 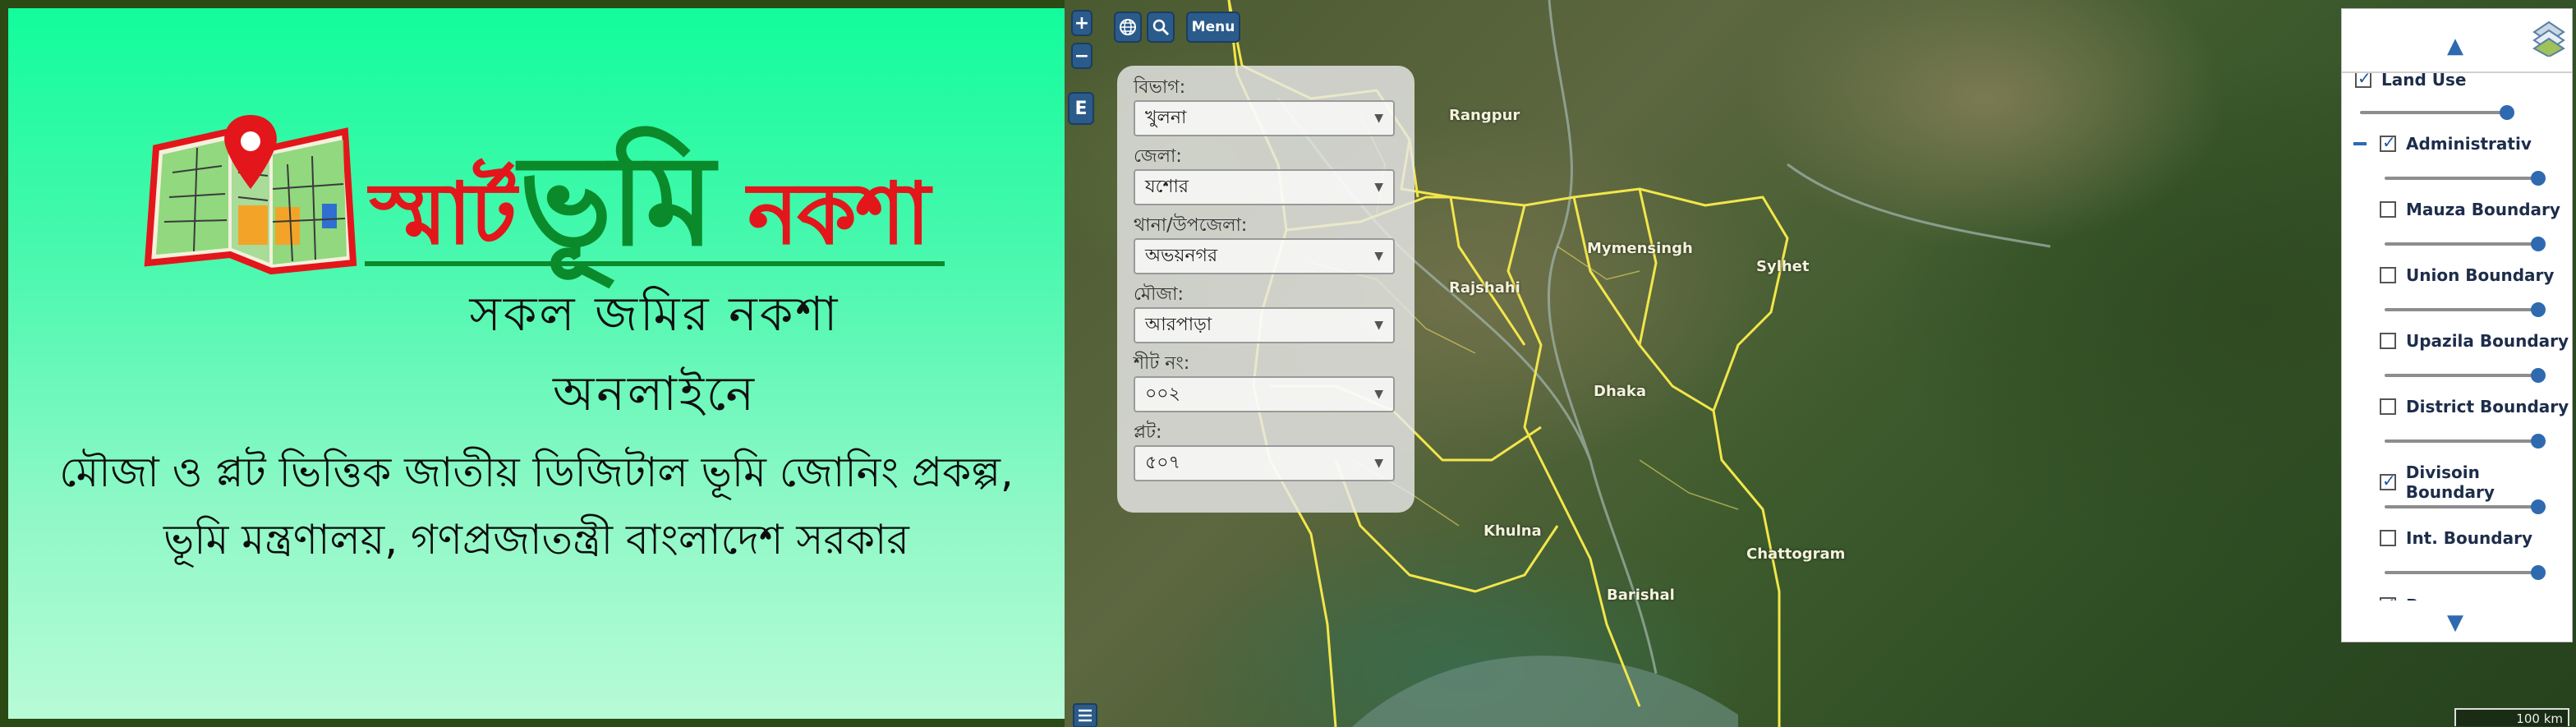 What do you see at coordinates (1158, 156) in the screenshot?
I see `district-label: জেলা:` at bounding box center [1158, 156].